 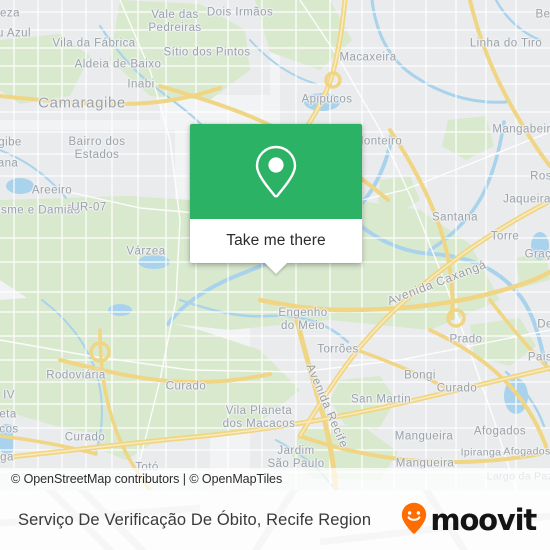 What do you see at coordinates (276, 241) in the screenshot?
I see `take-me-there-button: Take me there` at bounding box center [276, 241].